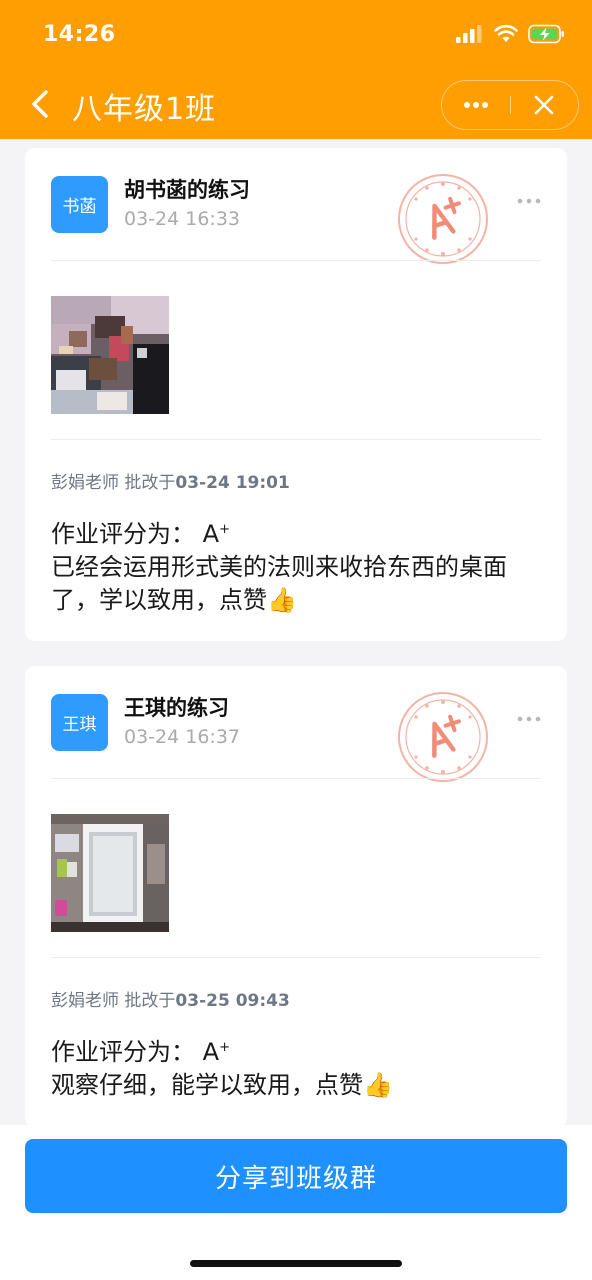 Image resolution: width=592 pixels, height=1280 pixels. What do you see at coordinates (232, 1001) in the screenshot?
I see `grading-time: 03-25 09:43` at bounding box center [232, 1001].